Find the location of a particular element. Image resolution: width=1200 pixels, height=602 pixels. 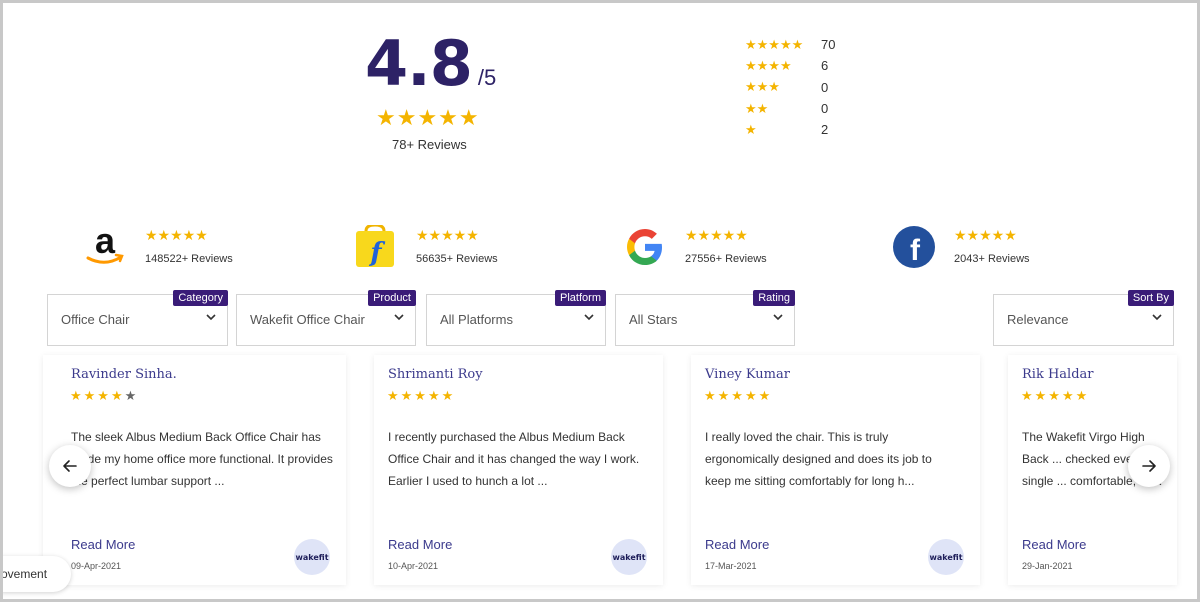

overall-stars: ★★★★★ is located at coordinates (428, 117).